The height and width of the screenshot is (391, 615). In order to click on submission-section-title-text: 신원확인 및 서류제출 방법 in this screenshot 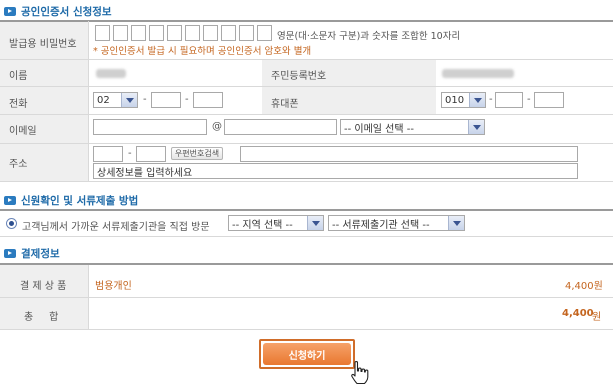, I will do `click(80, 200)`.